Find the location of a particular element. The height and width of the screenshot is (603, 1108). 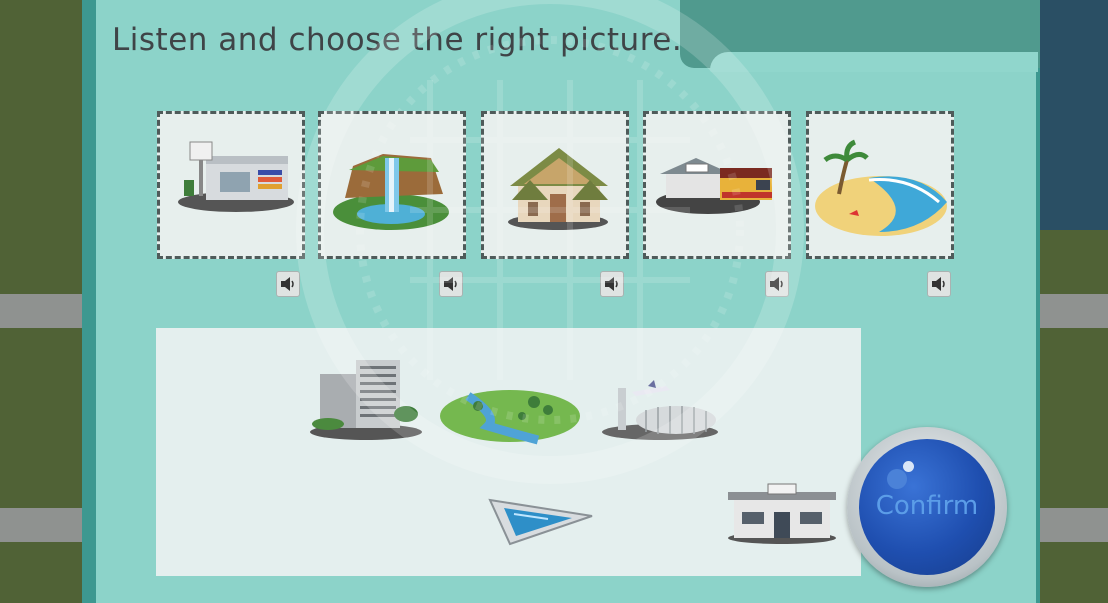

hotel-icon is located at coordinates (366, 397).